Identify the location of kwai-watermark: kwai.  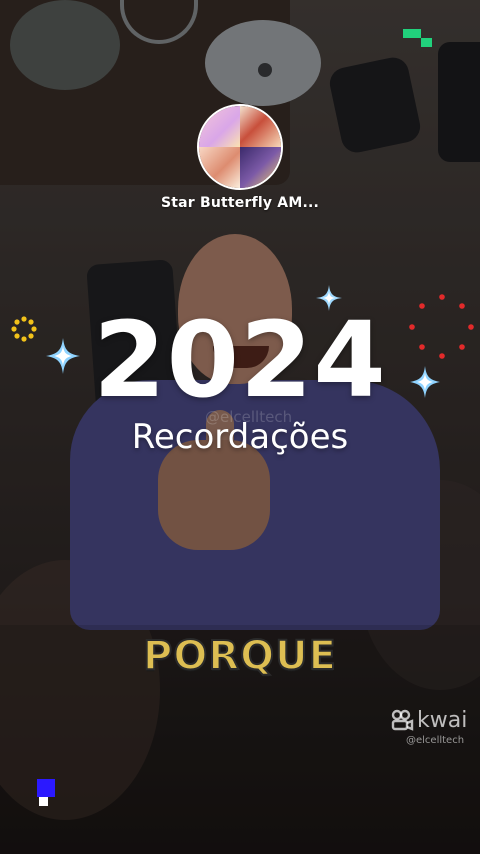
(435, 720).